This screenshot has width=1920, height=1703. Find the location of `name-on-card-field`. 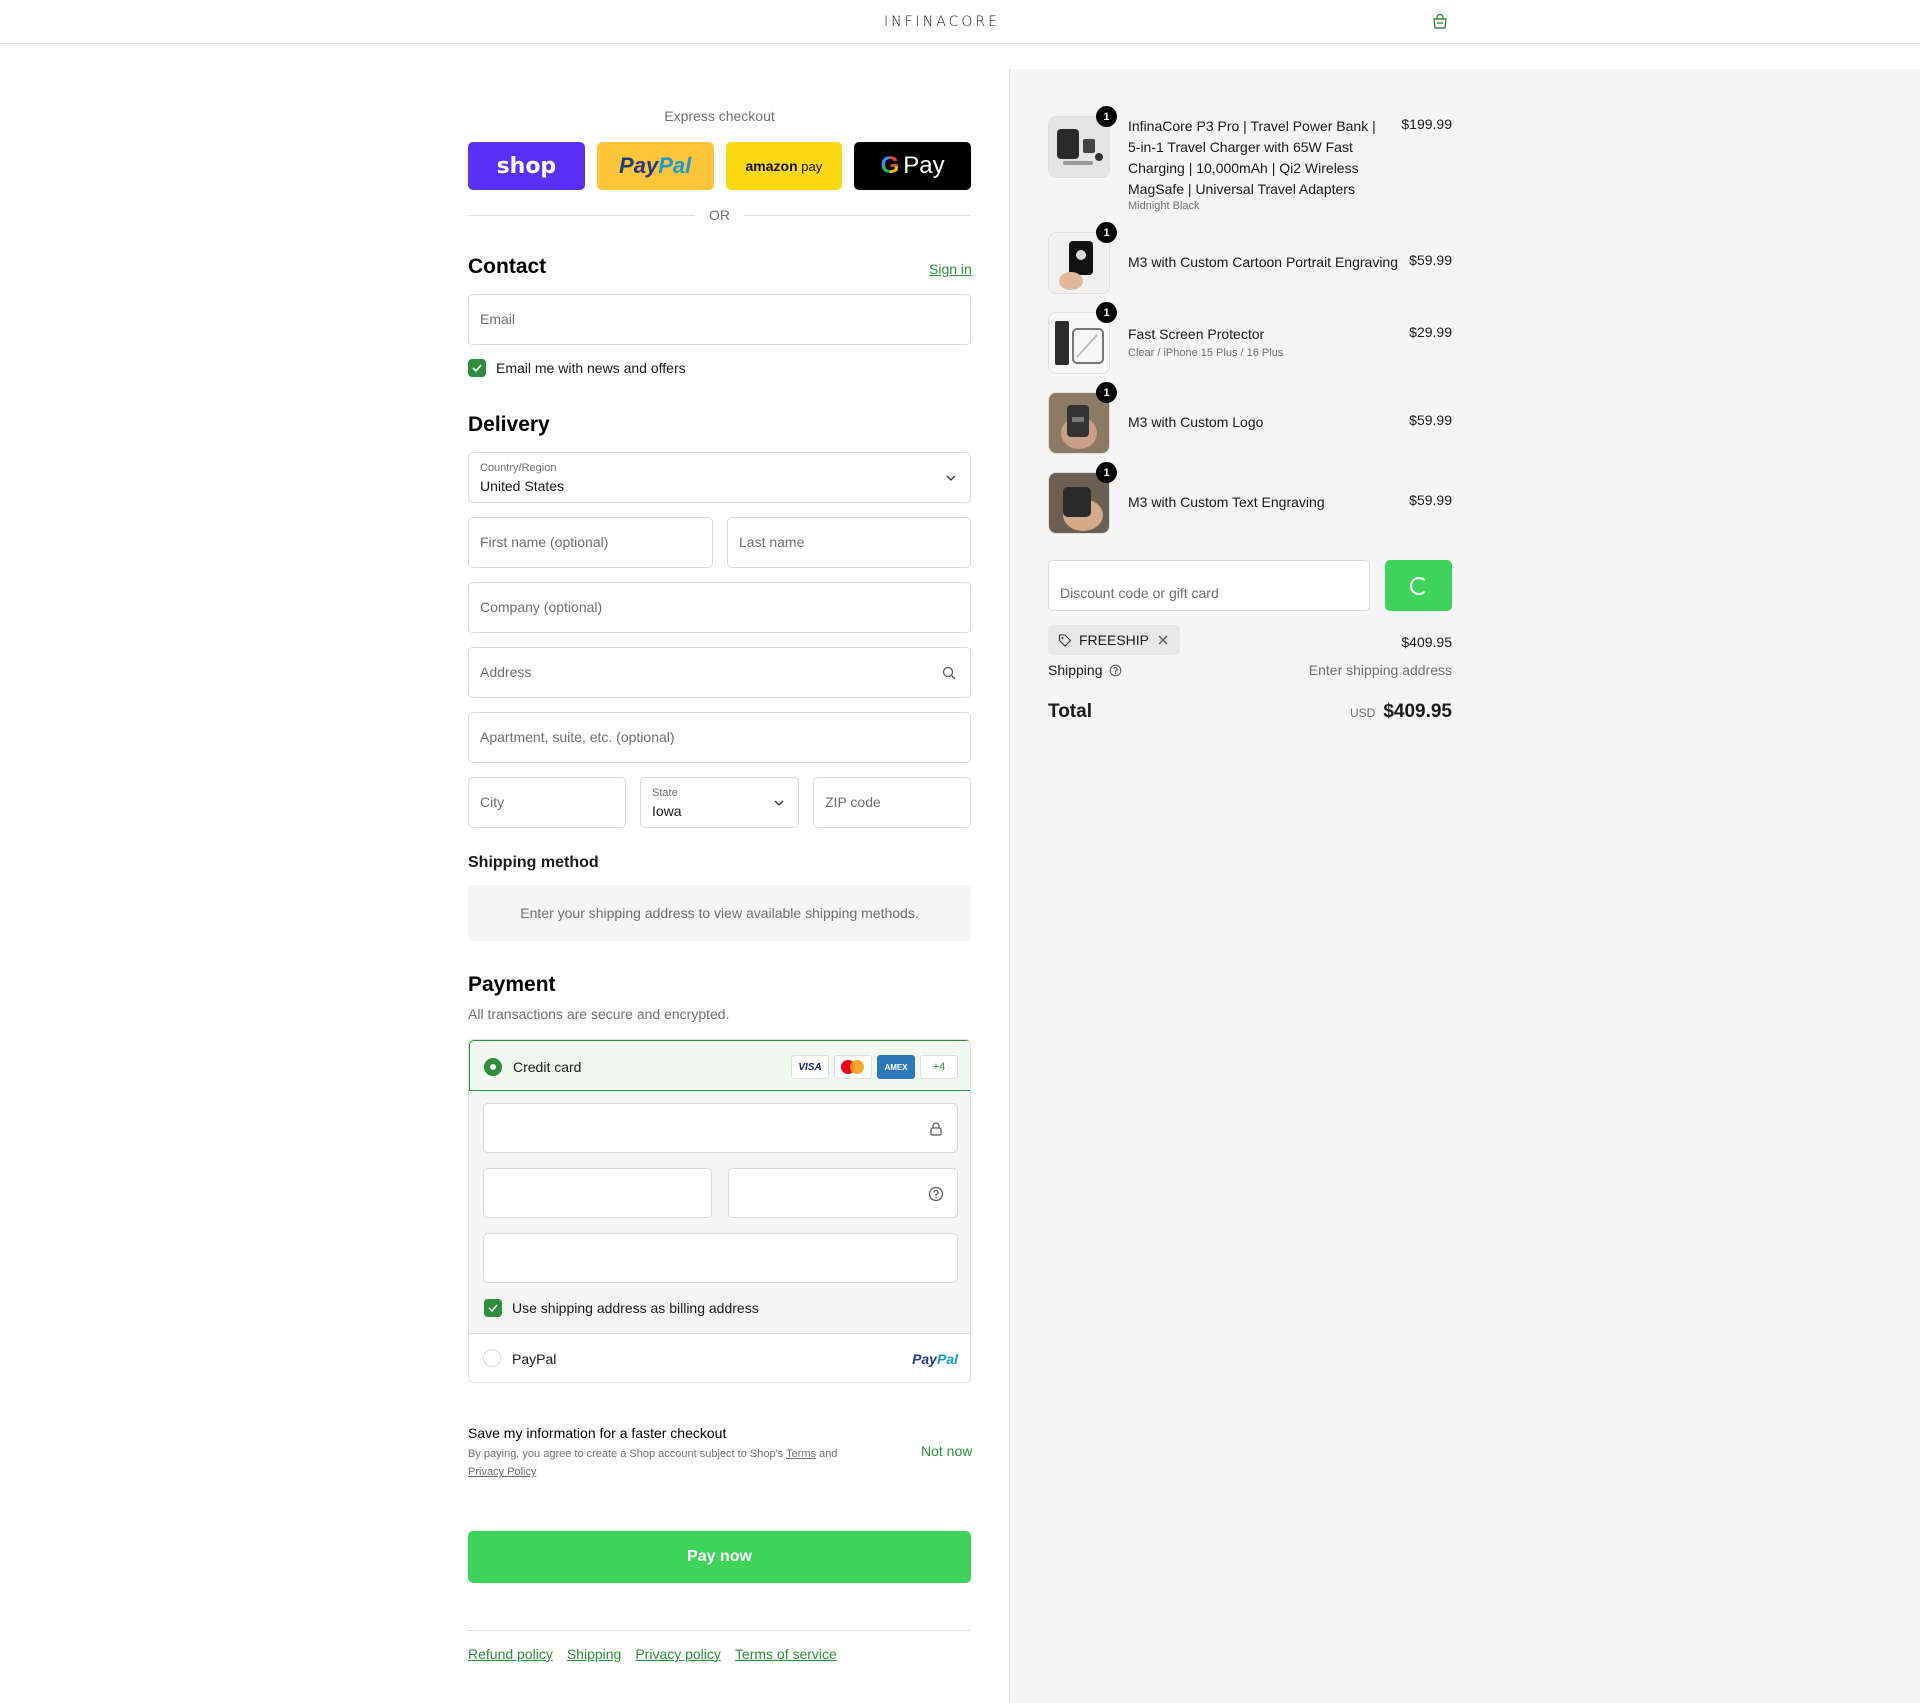

name-on-card-field is located at coordinates (720, 1258).